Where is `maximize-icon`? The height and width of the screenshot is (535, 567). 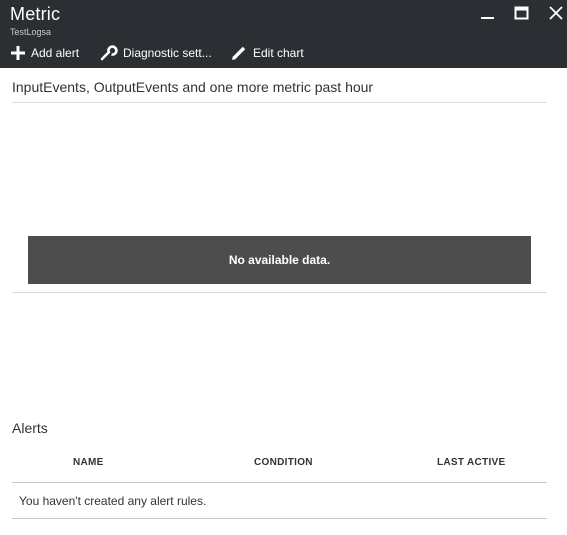 maximize-icon is located at coordinates (522, 14).